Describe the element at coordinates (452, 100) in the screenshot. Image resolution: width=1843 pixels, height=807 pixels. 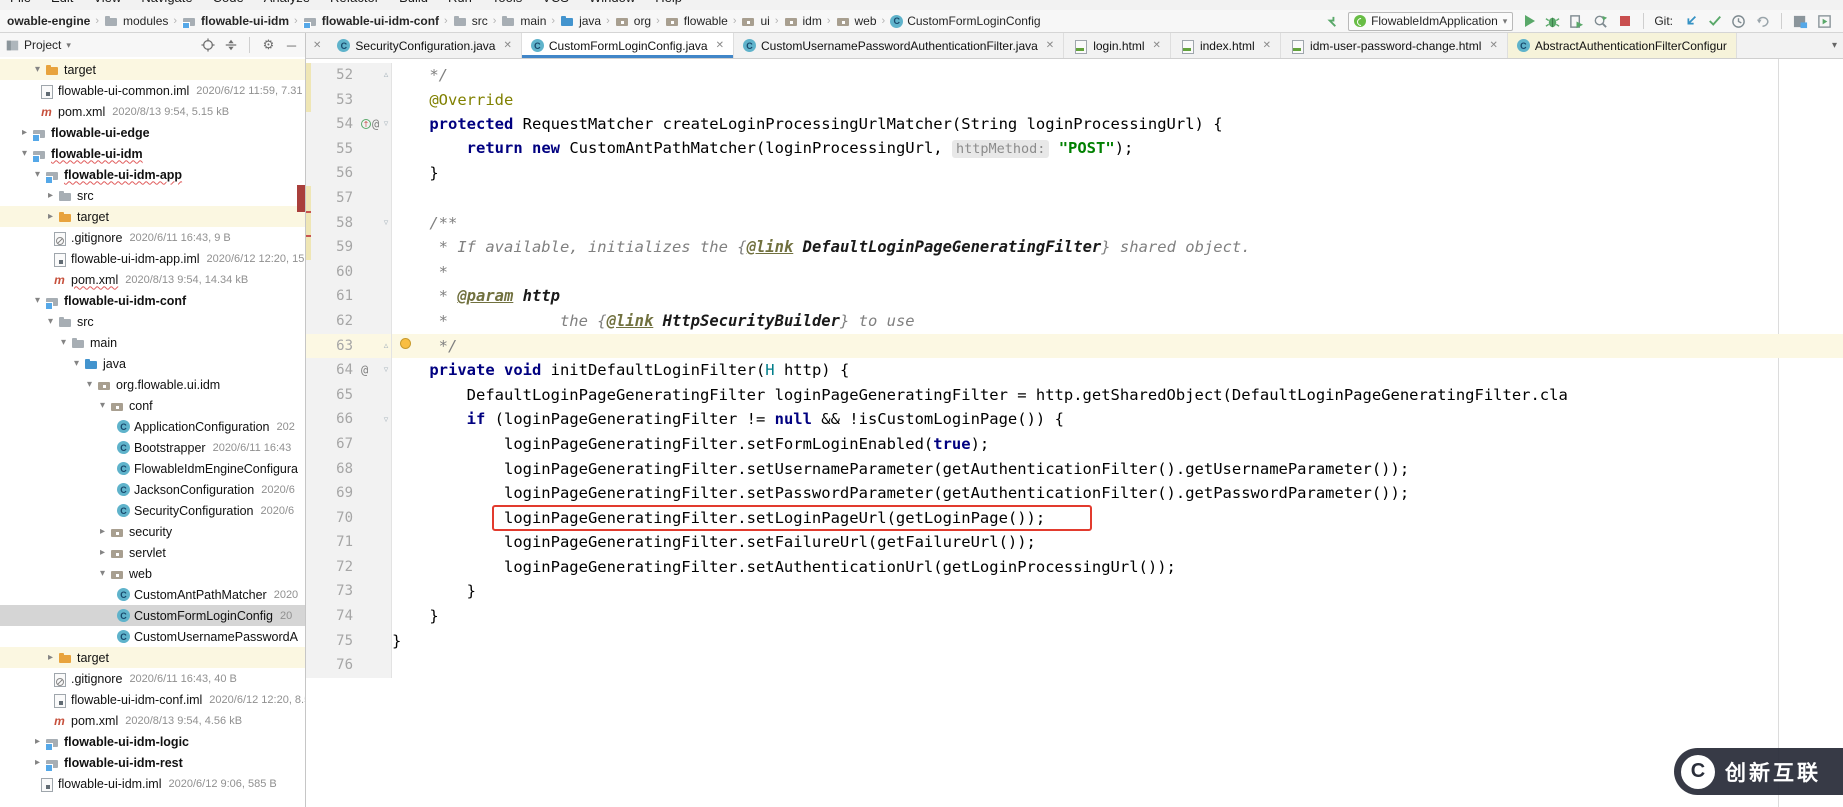
I see `code-text: @Override` at that location.